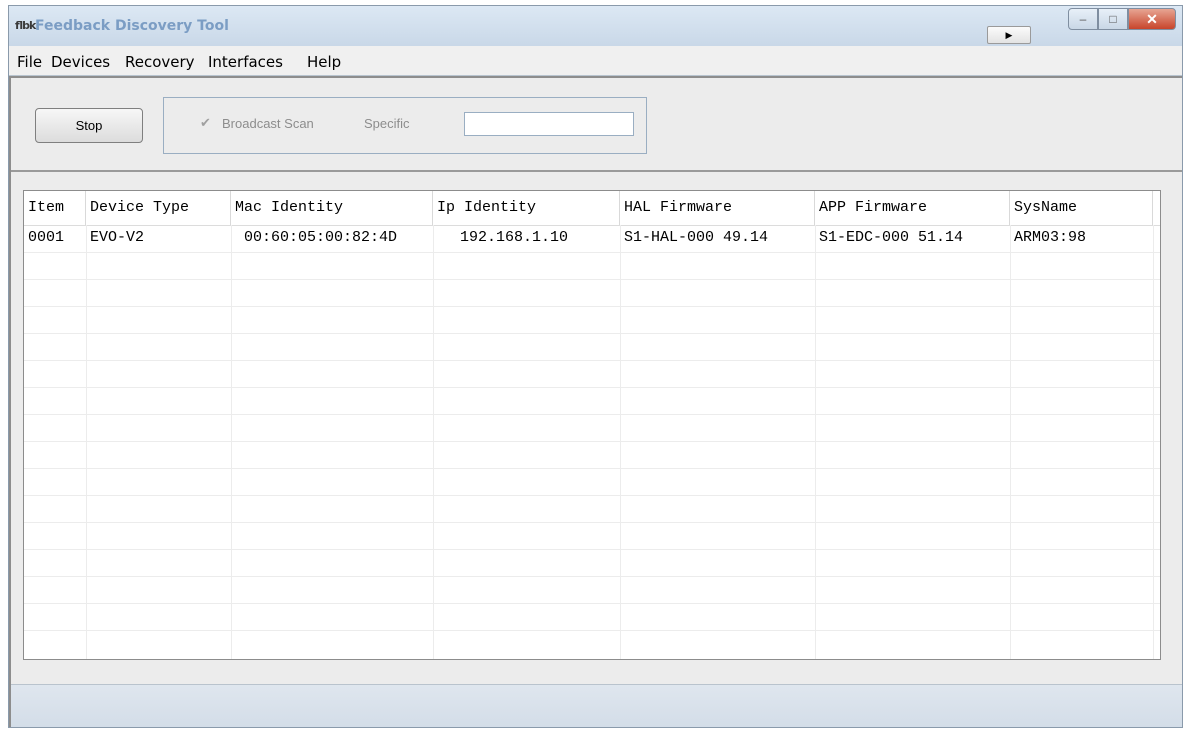 The height and width of the screenshot is (730, 1185). I want to click on menu-file: File, so click(29, 62).